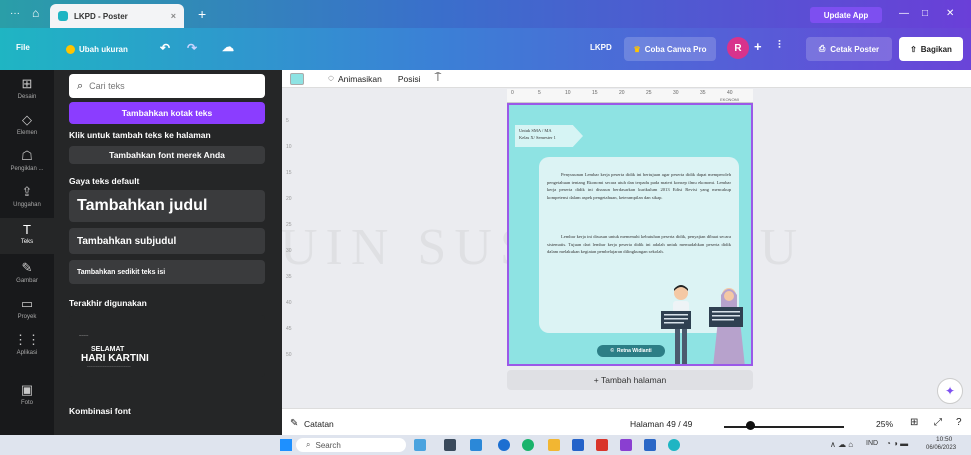  Describe the element at coordinates (167, 86) in the screenshot. I see `search-input: ⌕ Cari teks` at that location.